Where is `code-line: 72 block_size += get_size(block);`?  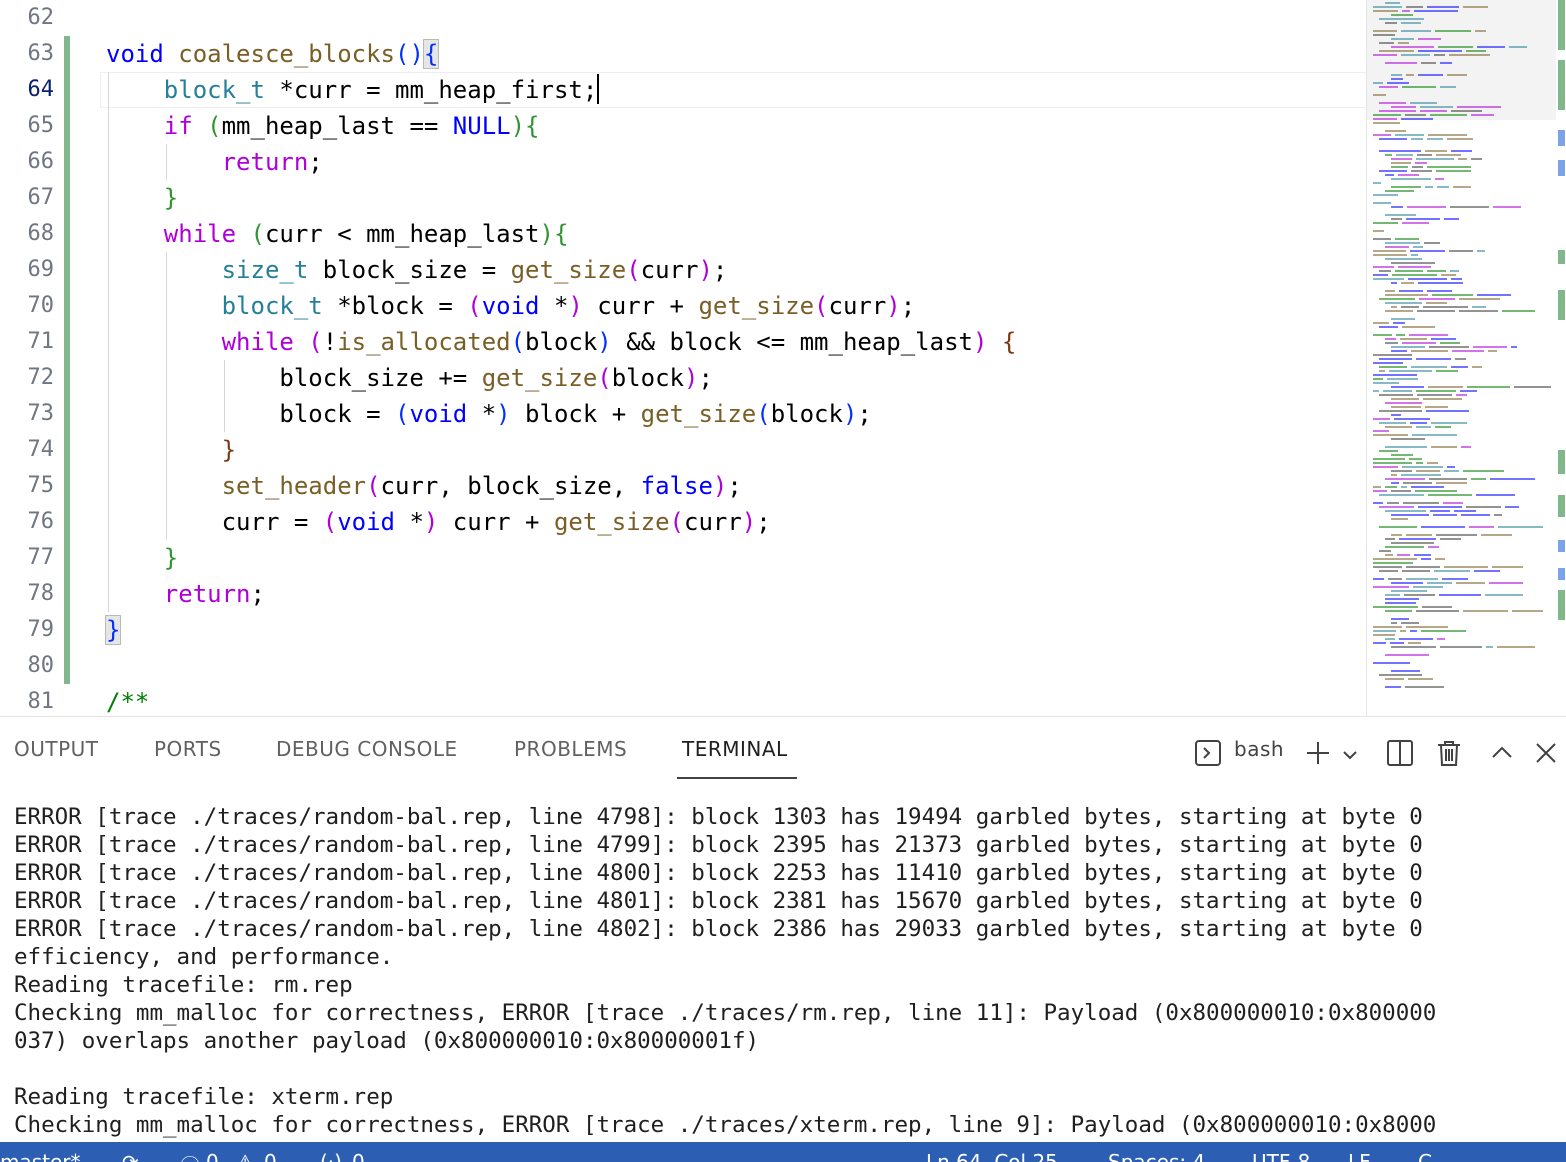
code-line: 72 block_size += get_size(block); is located at coordinates (683, 378).